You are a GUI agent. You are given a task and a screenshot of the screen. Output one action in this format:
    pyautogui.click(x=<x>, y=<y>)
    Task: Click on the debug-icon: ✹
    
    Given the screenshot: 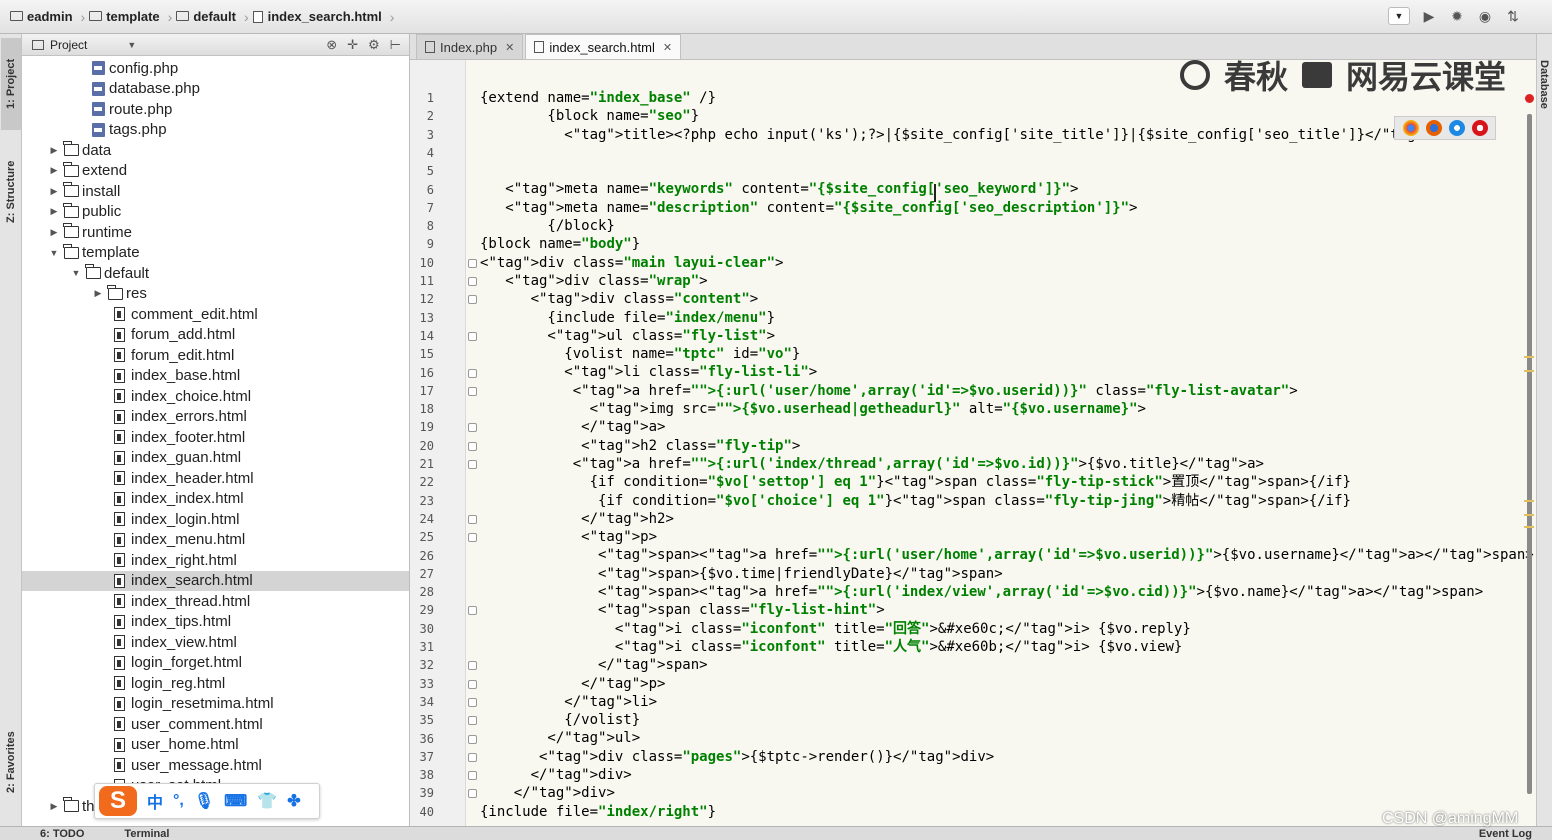 What is the action you would take?
    pyautogui.click(x=1457, y=16)
    